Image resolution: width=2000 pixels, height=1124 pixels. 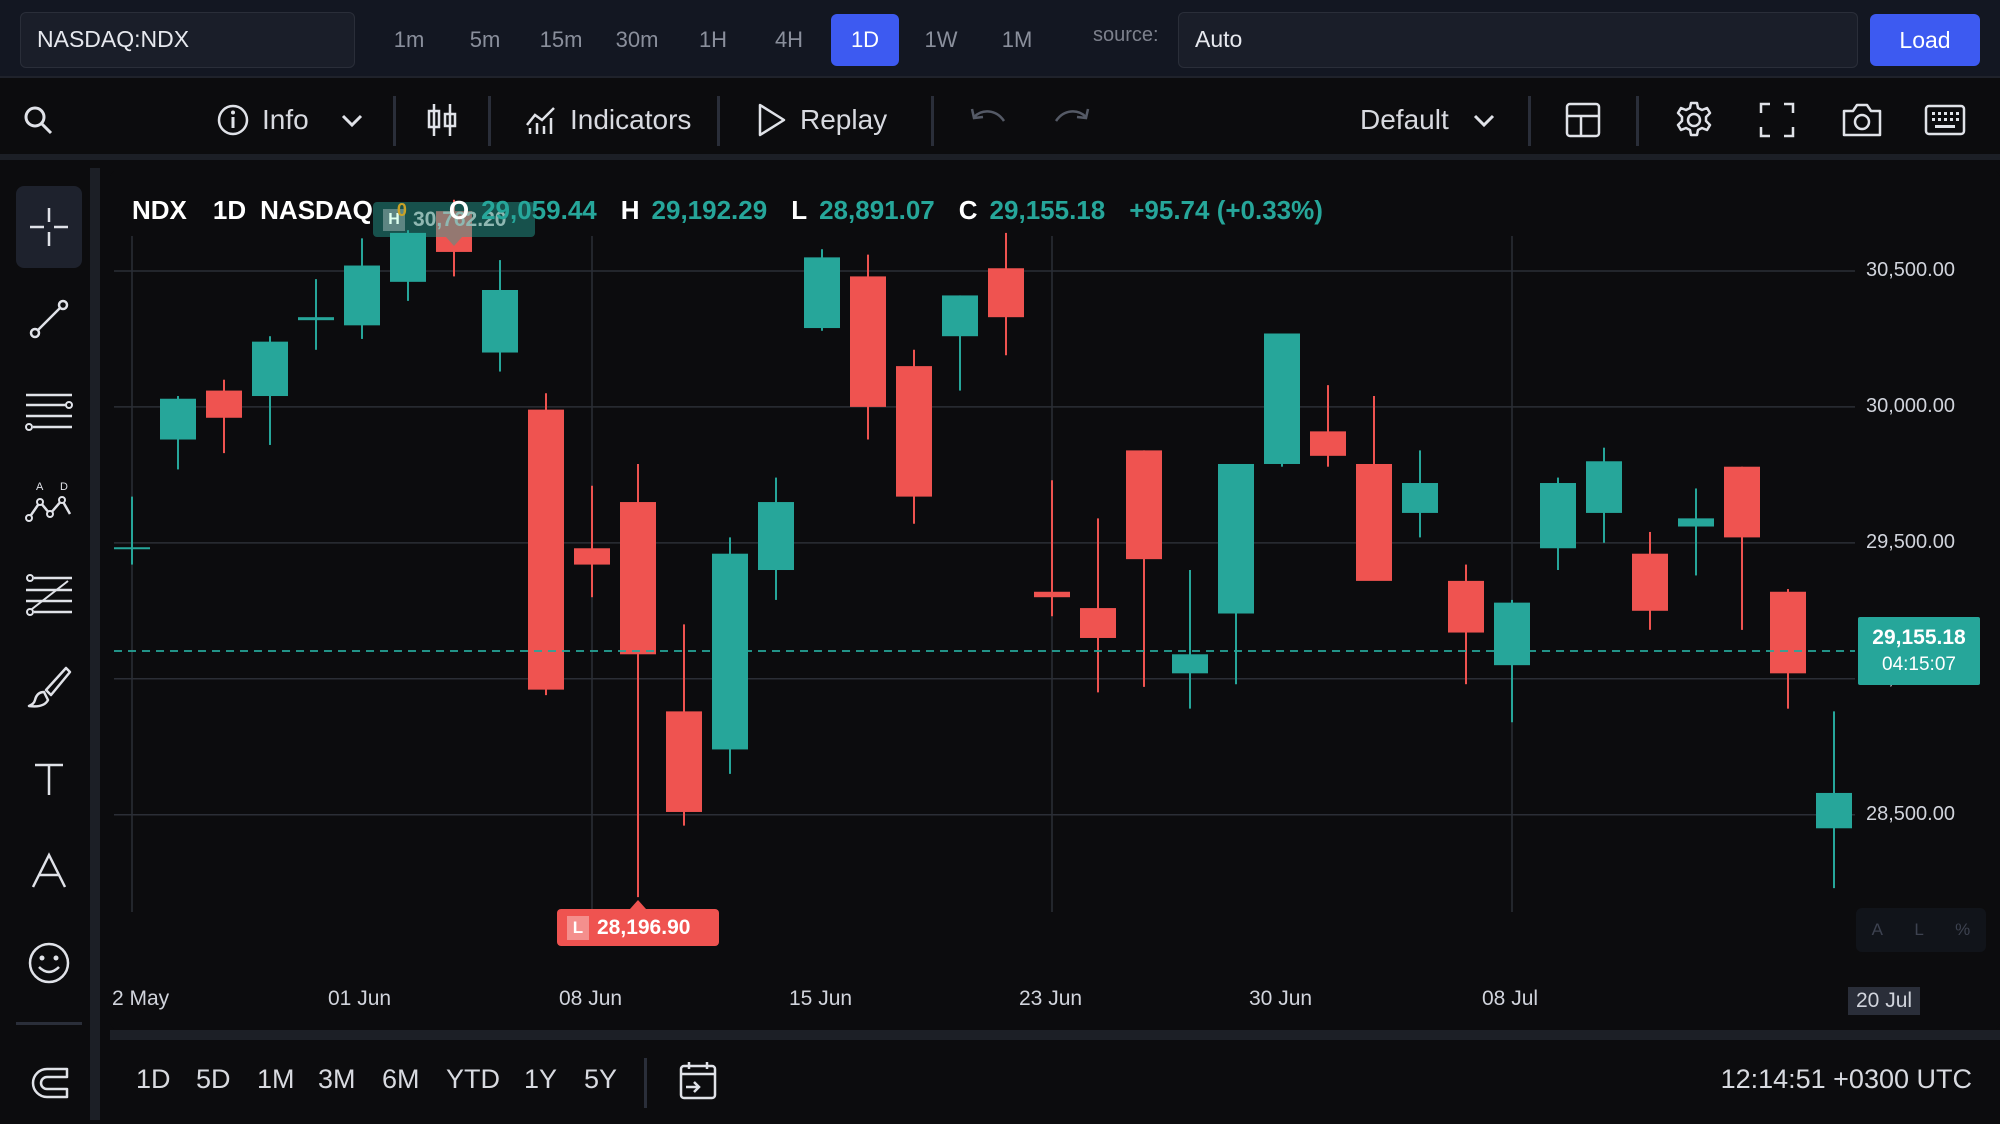 I want to click on magnet-icon, so click(x=50, y=1083).